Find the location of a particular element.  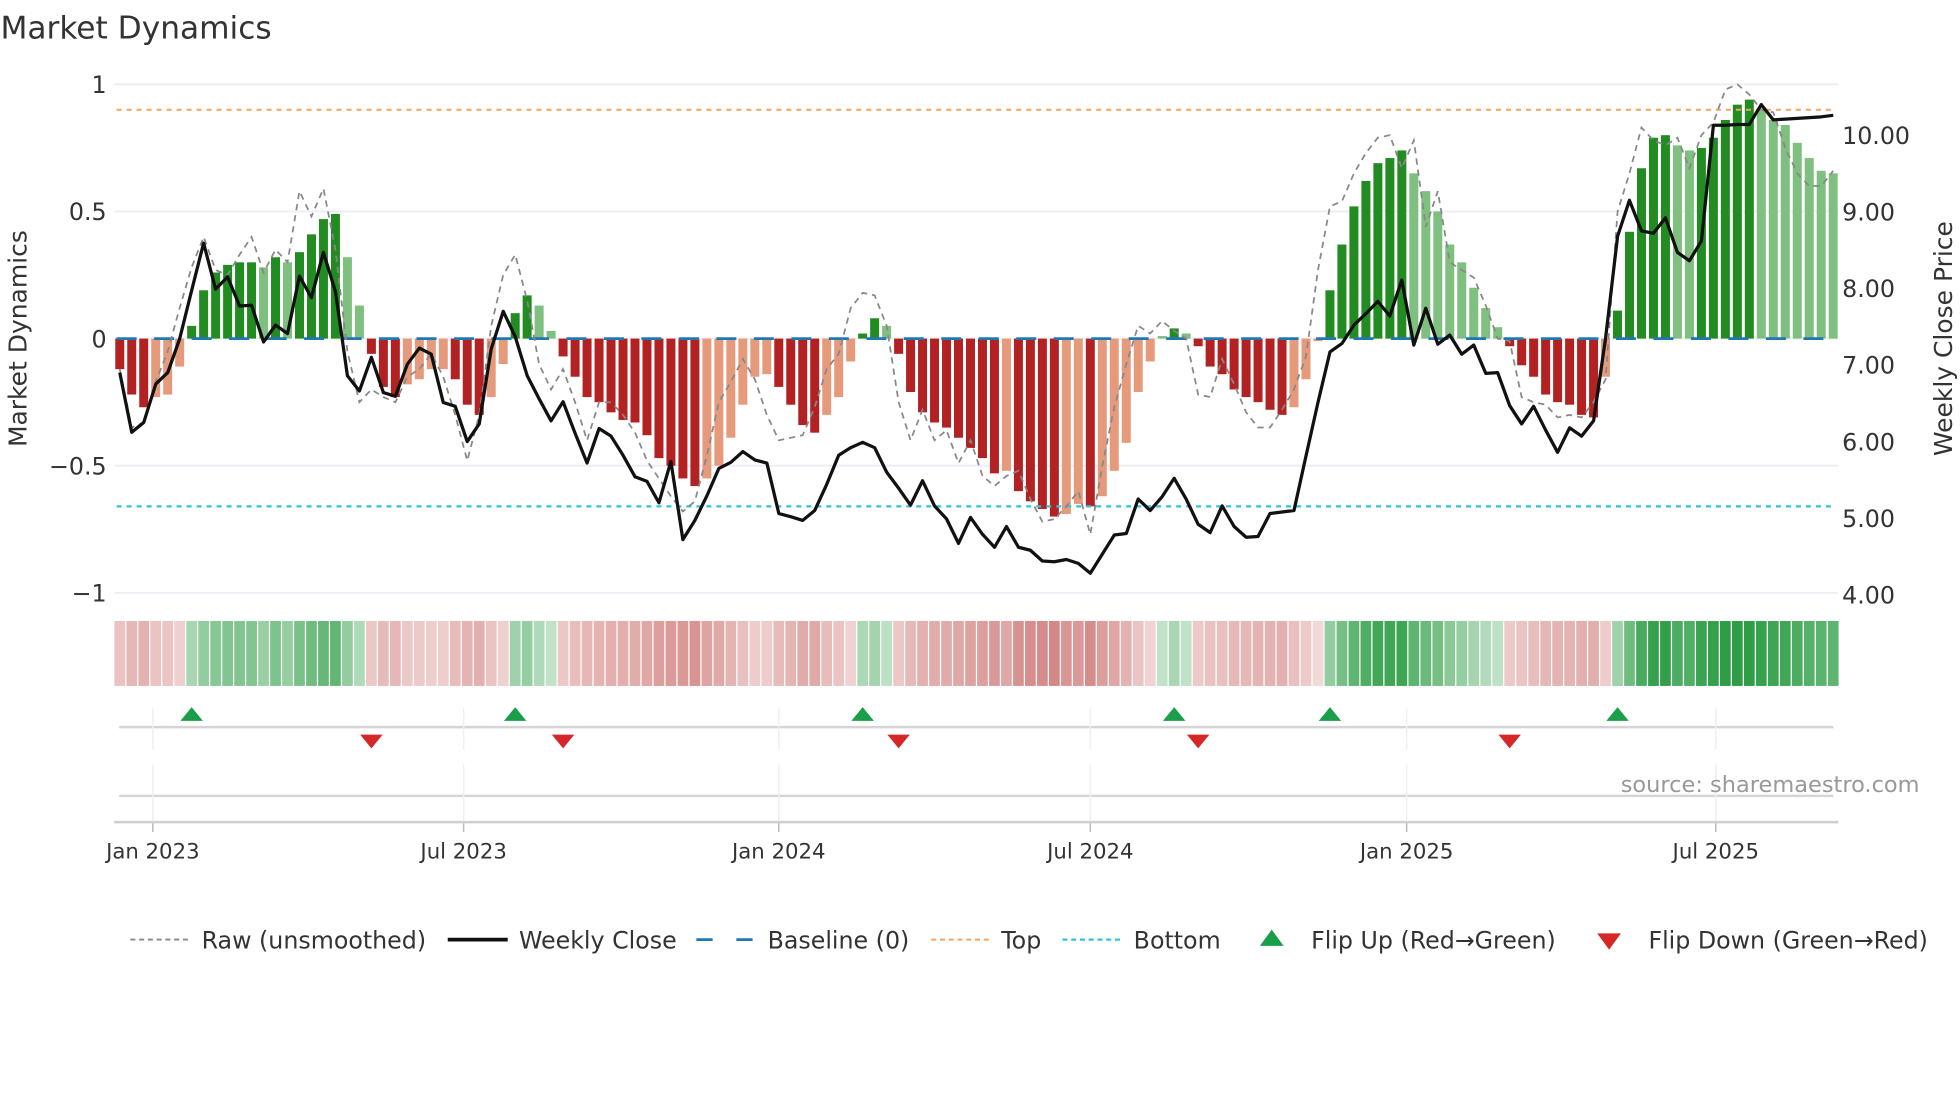

y2-tick-label: 6.00 is located at coordinates (1868, 442).